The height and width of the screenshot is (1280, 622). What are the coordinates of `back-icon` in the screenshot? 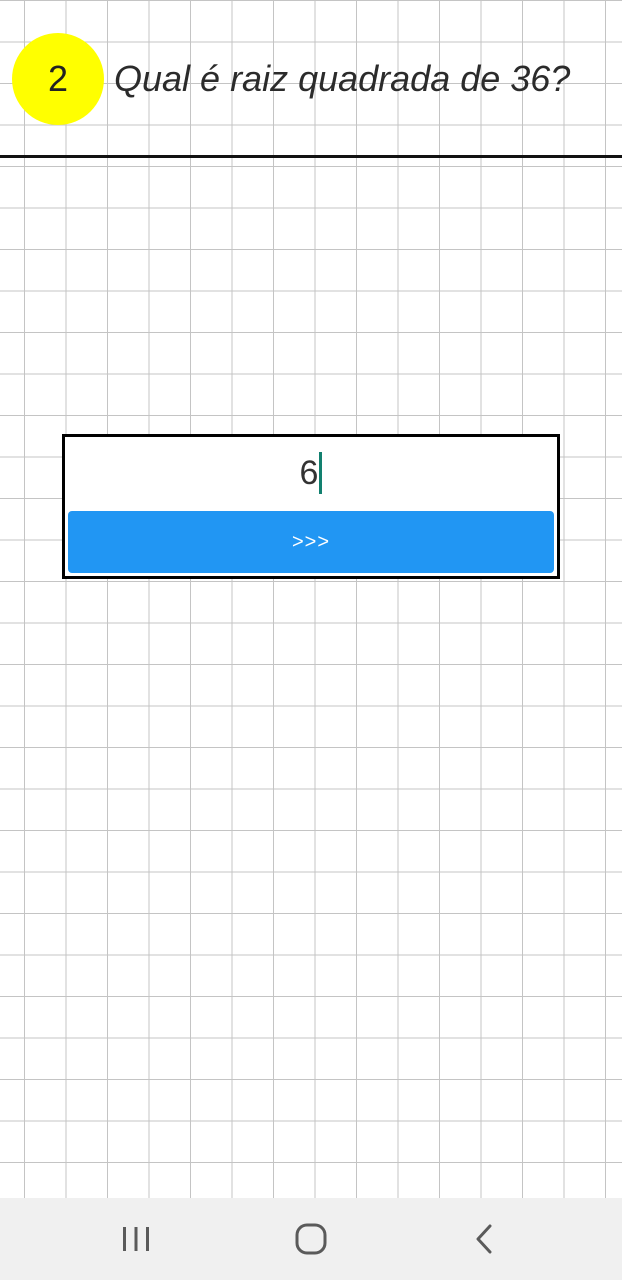 It's located at (484, 1239).